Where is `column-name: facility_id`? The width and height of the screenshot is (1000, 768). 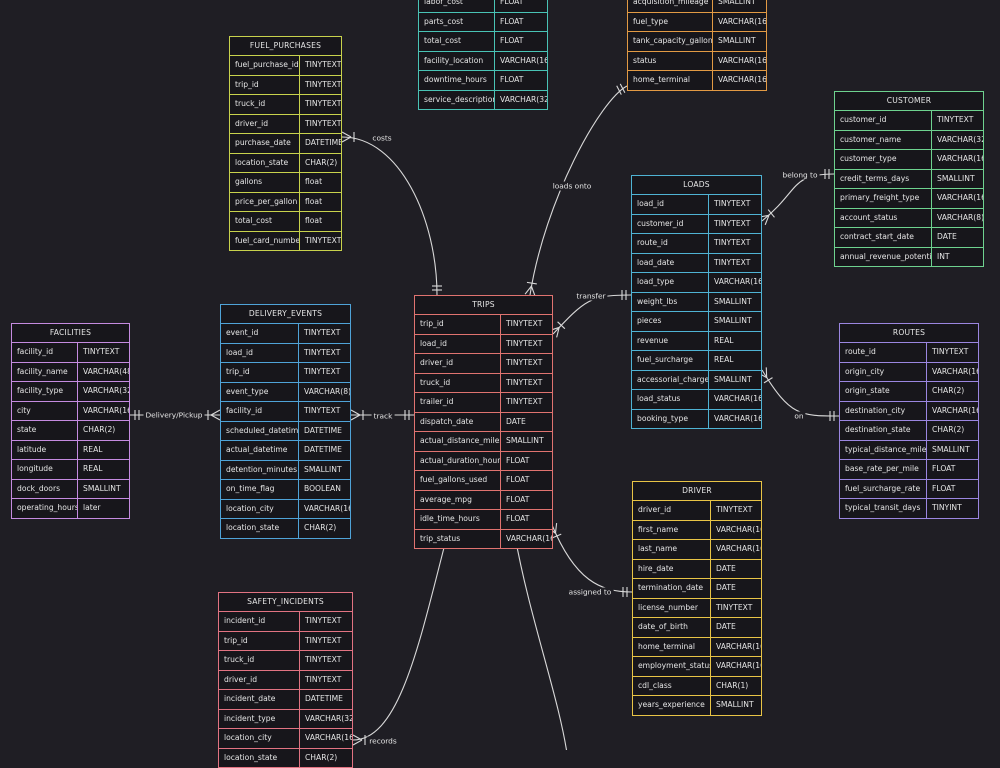 column-name: facility_id is located at coordinates (45, 352).